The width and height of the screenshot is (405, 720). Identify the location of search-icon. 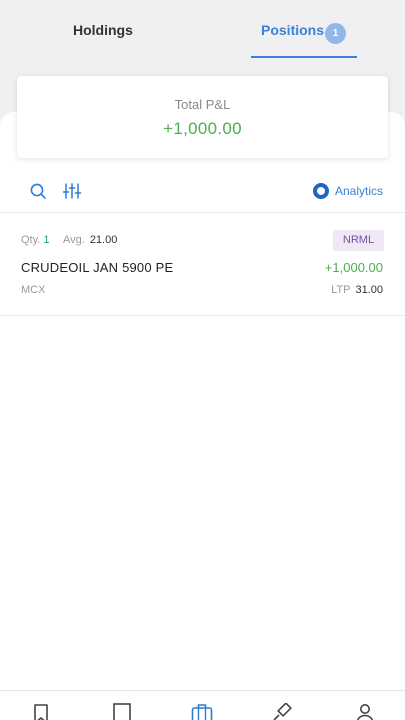
(38, 191).